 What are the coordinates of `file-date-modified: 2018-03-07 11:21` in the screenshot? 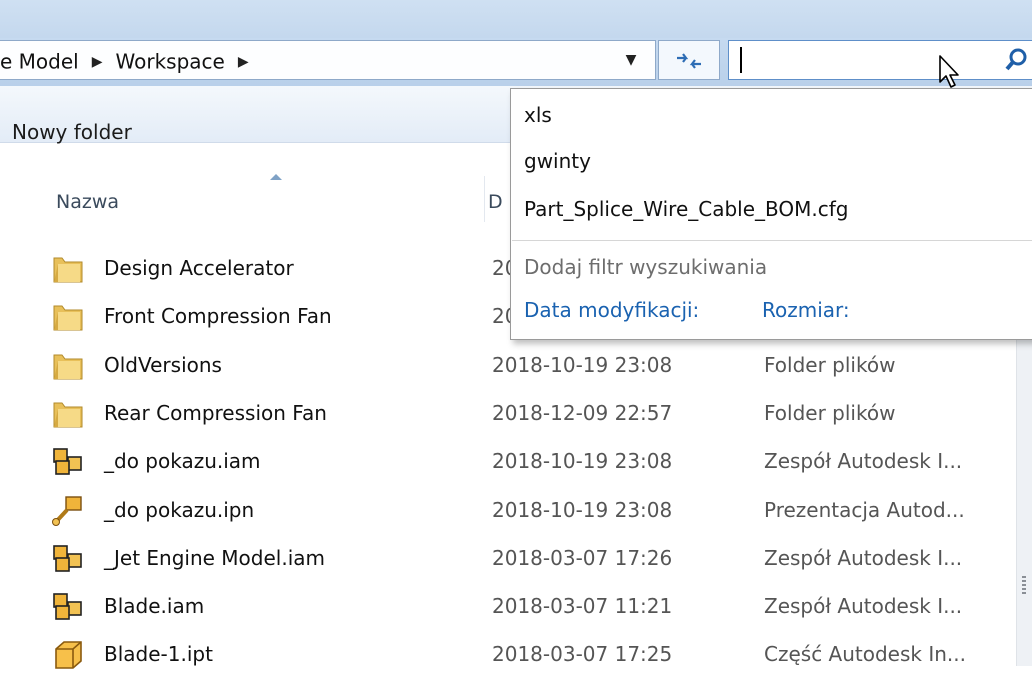 It's located at (582, 606).